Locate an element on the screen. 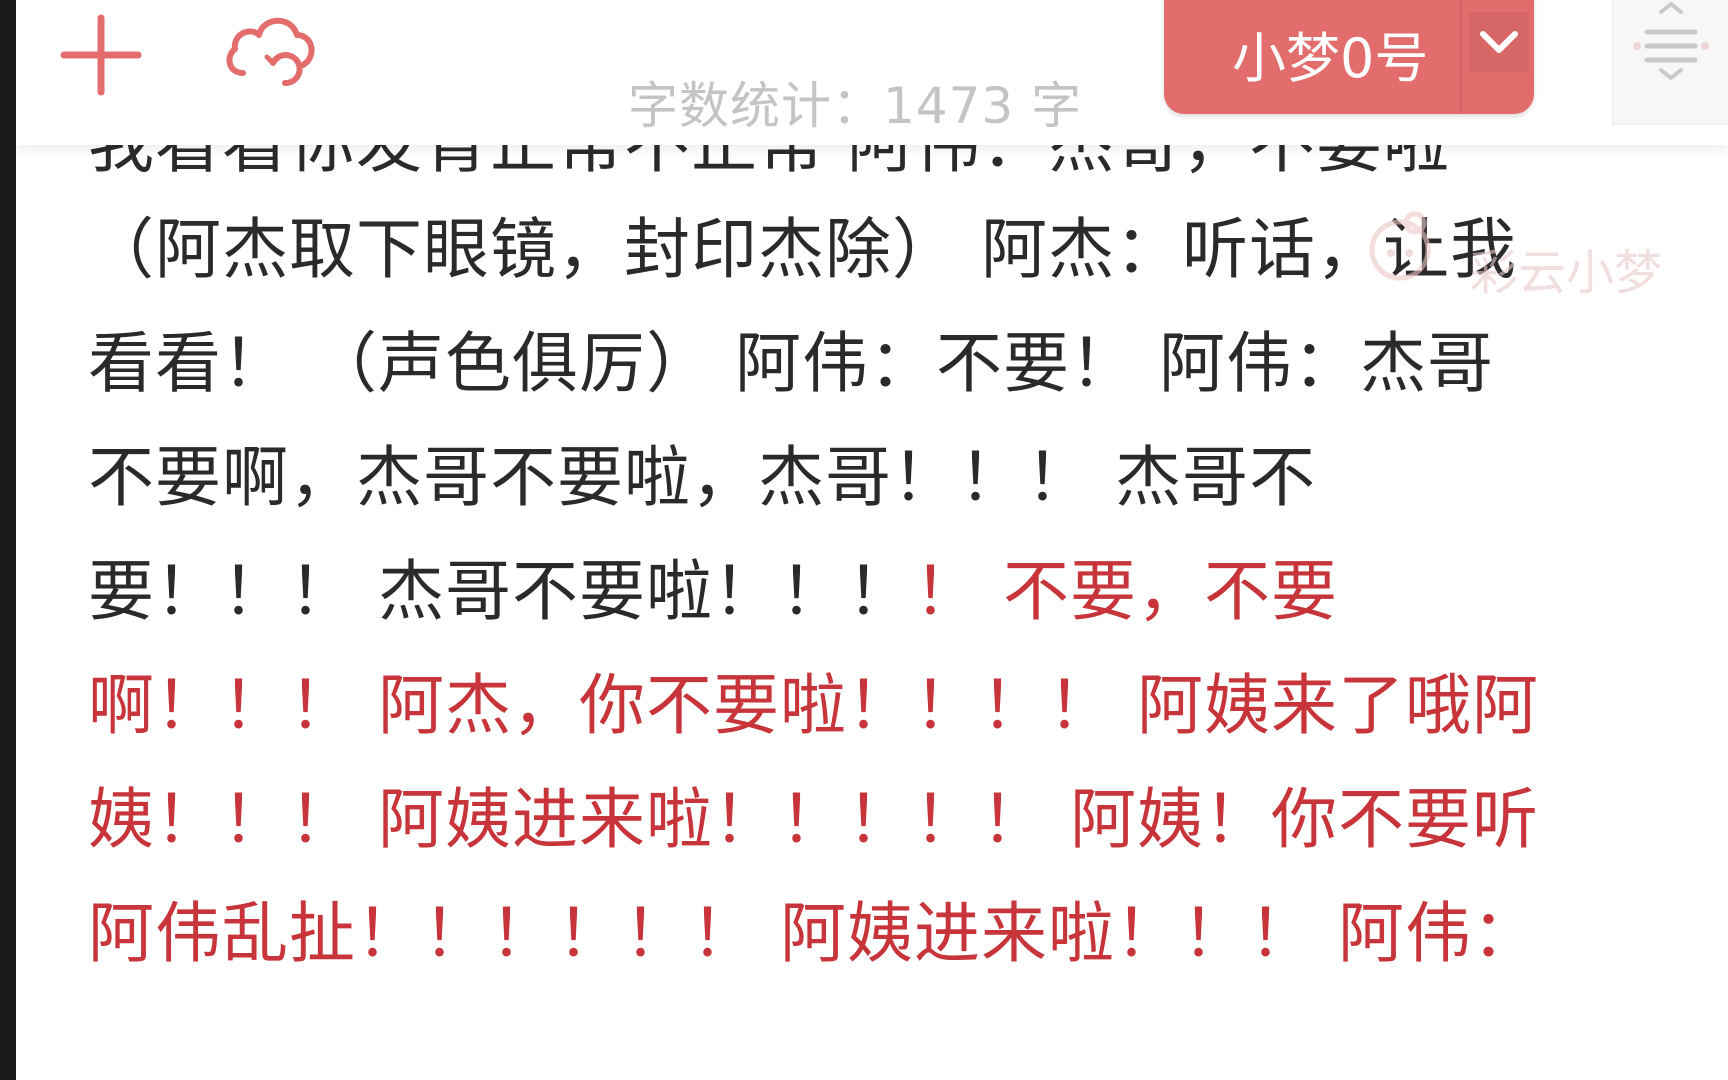 The width and height of the screenshot is (1728, 1080). generated-text-segment: 姨！！！ 阿姨进来啦！！！！！ 阿姨！你不要听 is located at coordinates (813, 819).